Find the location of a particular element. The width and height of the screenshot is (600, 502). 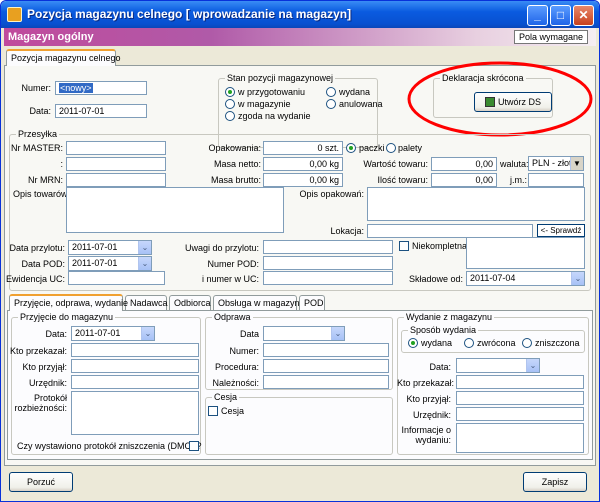

colon-label: : is located at coordinates (61, 164).